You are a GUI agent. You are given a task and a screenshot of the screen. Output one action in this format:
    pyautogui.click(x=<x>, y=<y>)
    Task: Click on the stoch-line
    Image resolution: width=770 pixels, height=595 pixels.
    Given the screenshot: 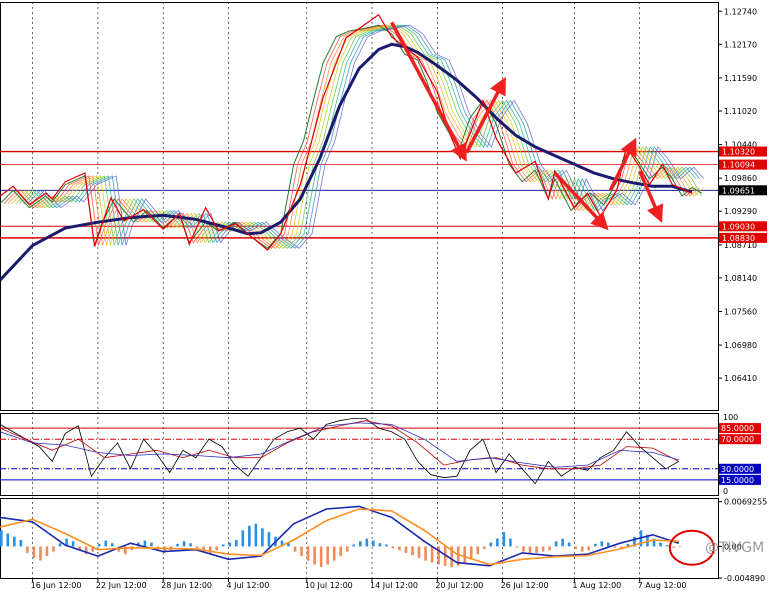 What is the action you would take?
    pyautogui.click(x=339, y=445)
    